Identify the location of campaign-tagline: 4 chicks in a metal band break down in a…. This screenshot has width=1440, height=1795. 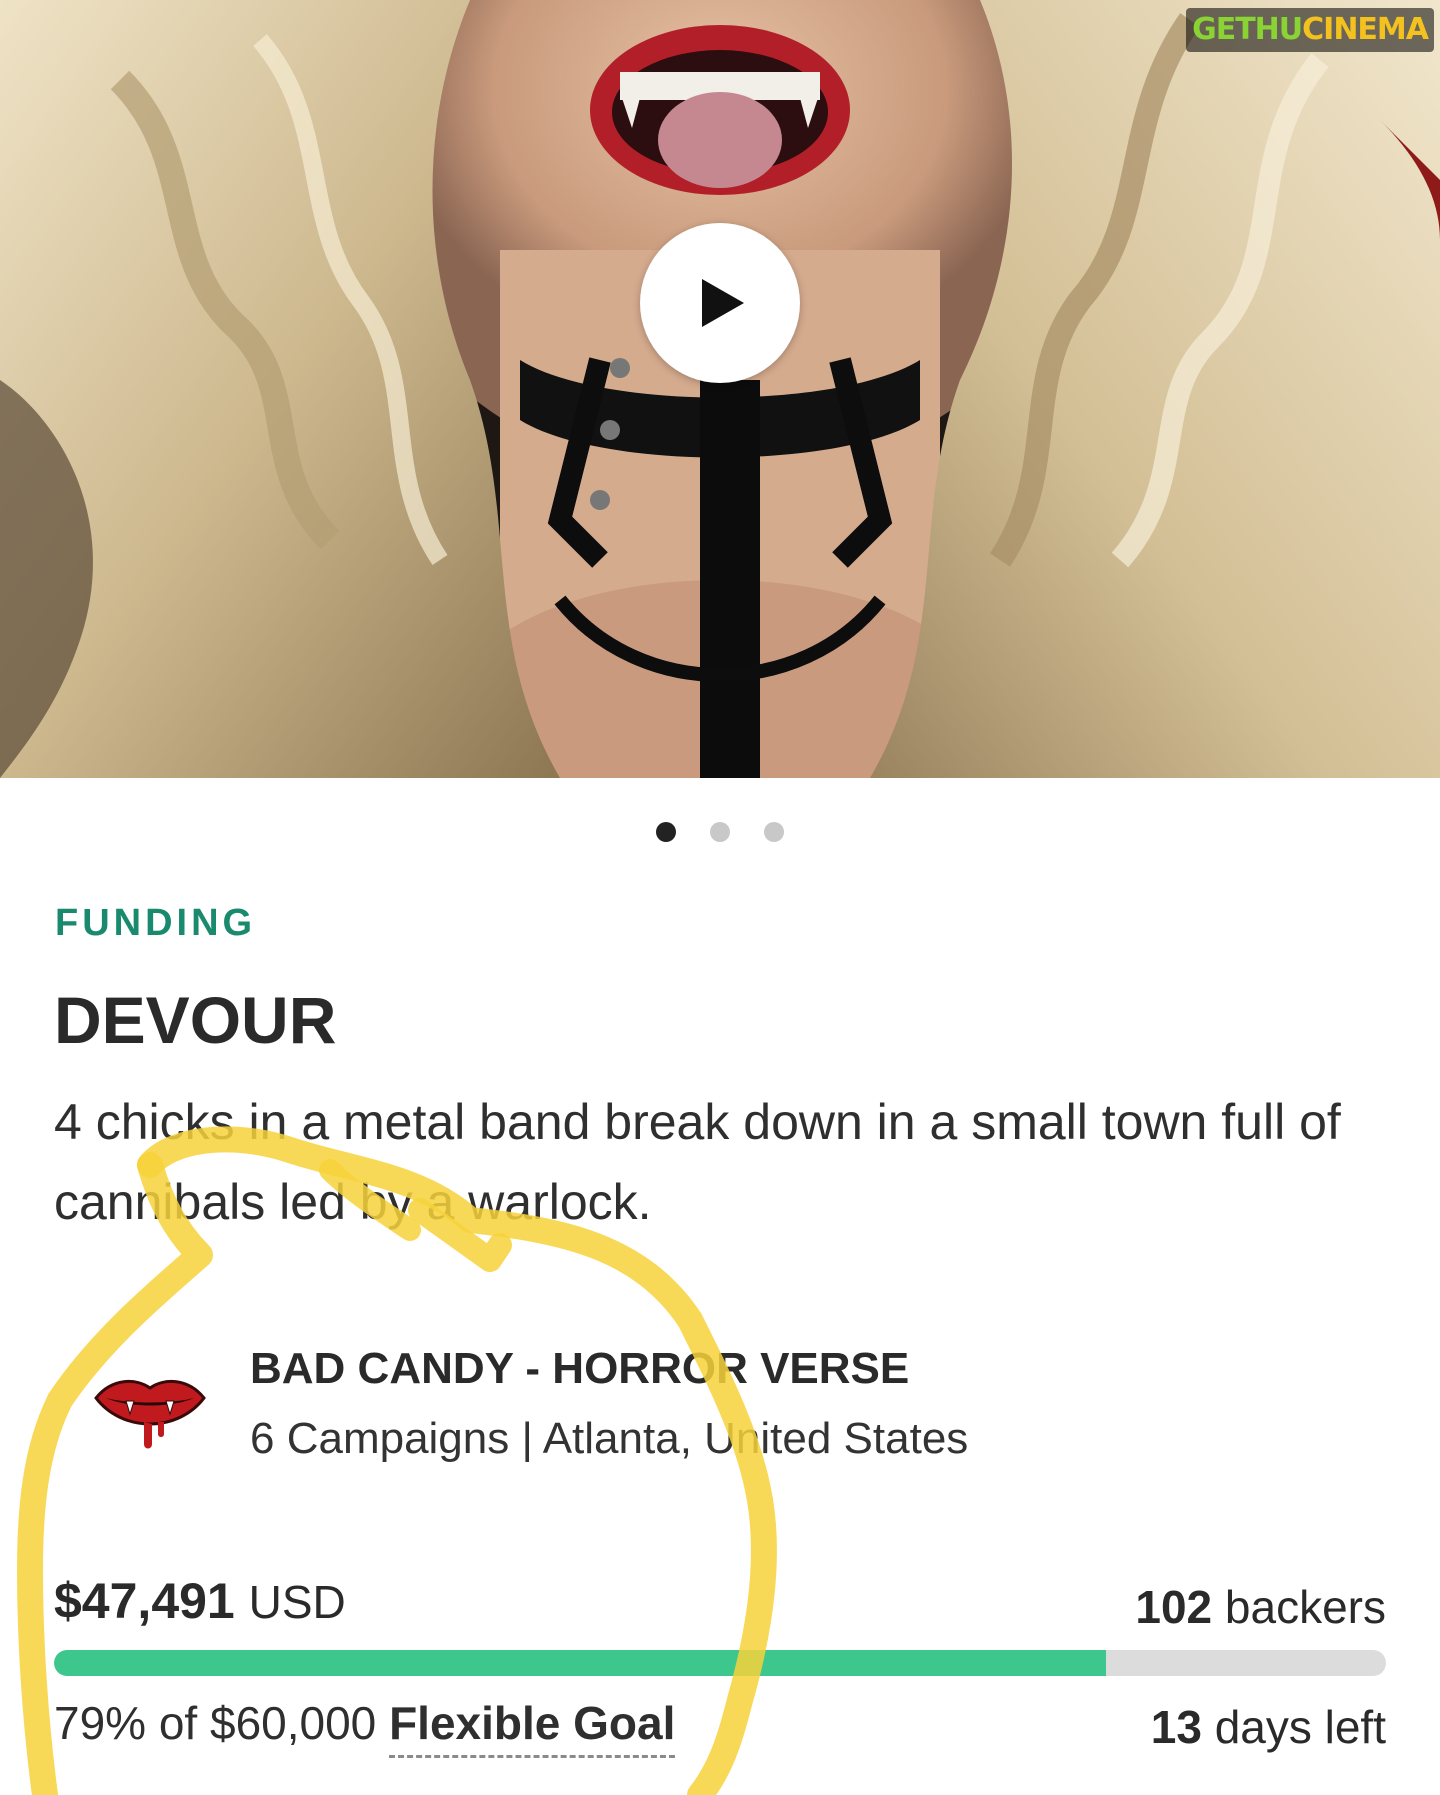
(697, 1162).